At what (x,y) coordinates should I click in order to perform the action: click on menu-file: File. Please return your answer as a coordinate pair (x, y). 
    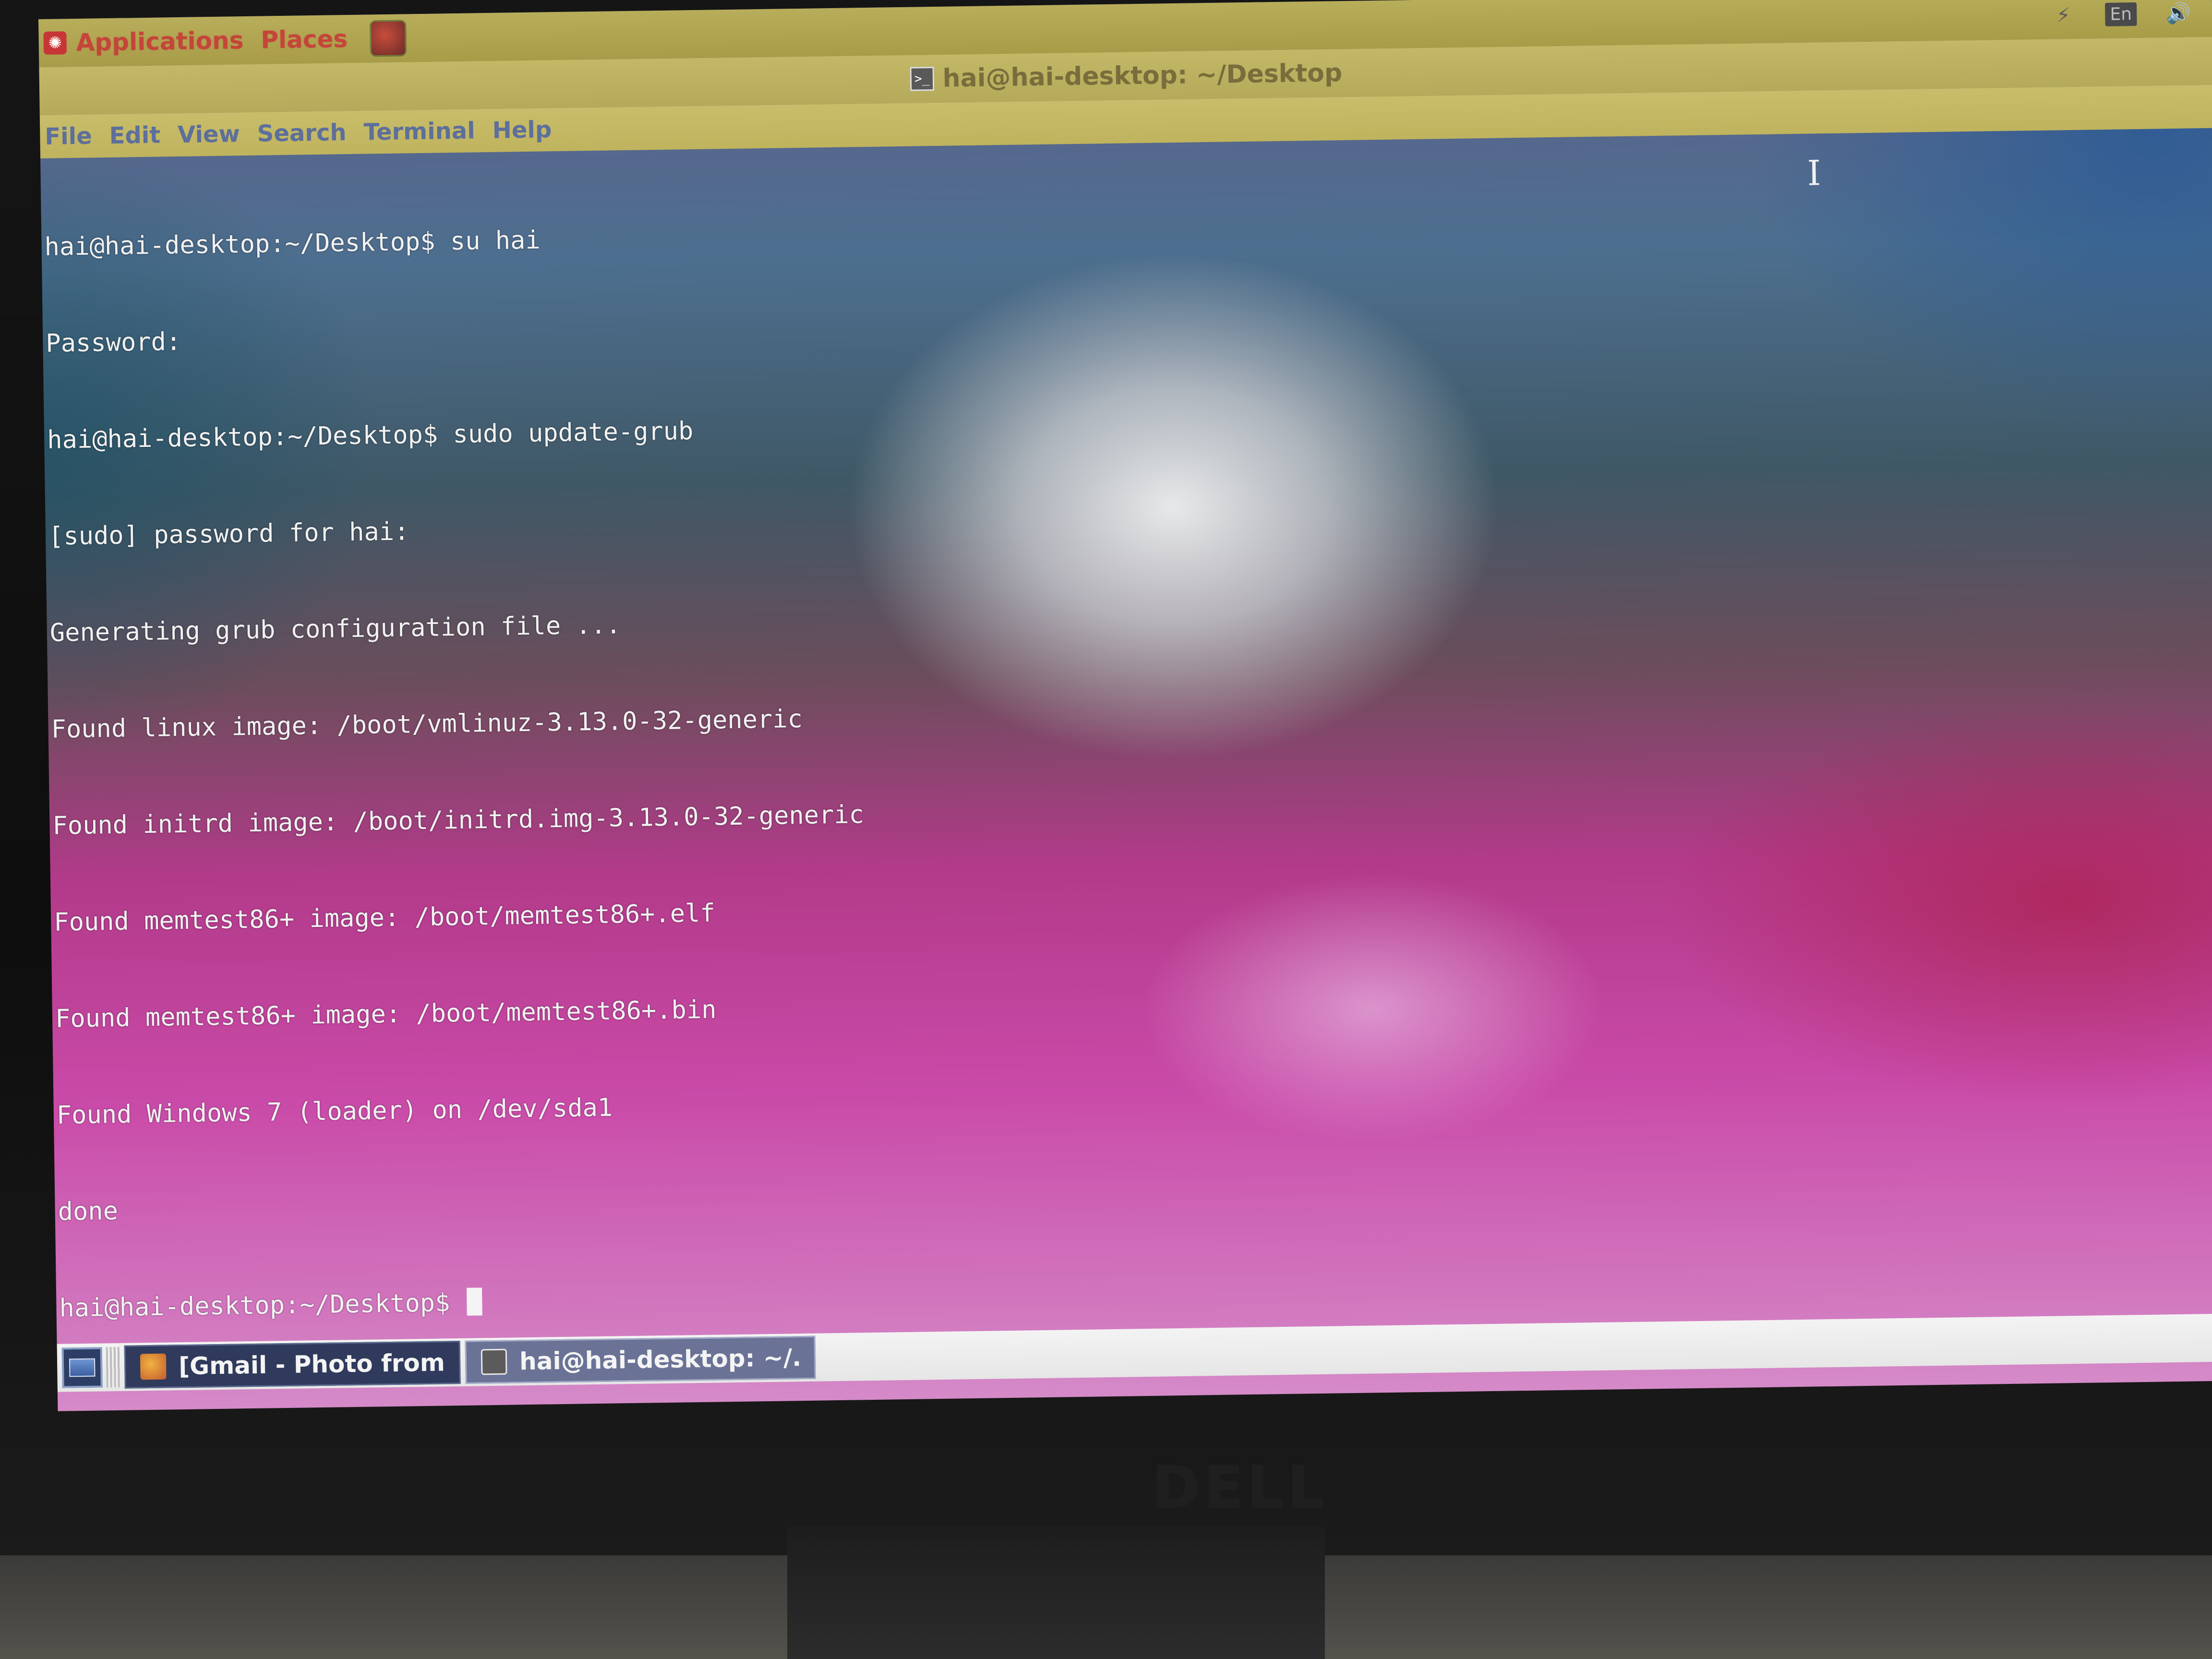
    Looking at the image, I should click on (68, 136).